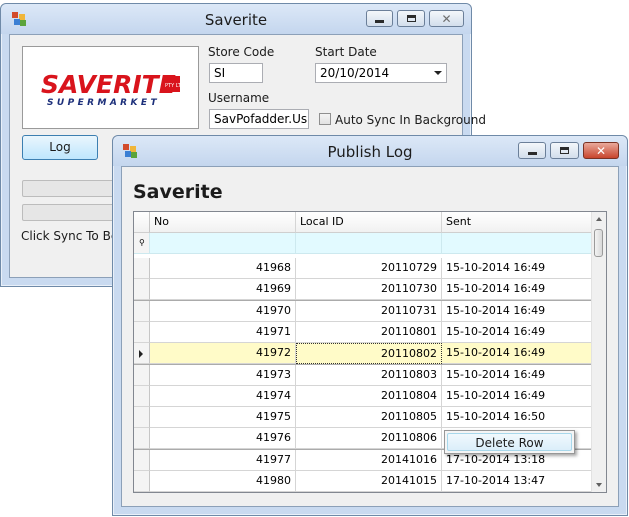 Image resolution: width=629 pixels, height=517 pixels. I want to click on table-row: 41980 20141015 17-10-2014 13:47, so click(363, 481).